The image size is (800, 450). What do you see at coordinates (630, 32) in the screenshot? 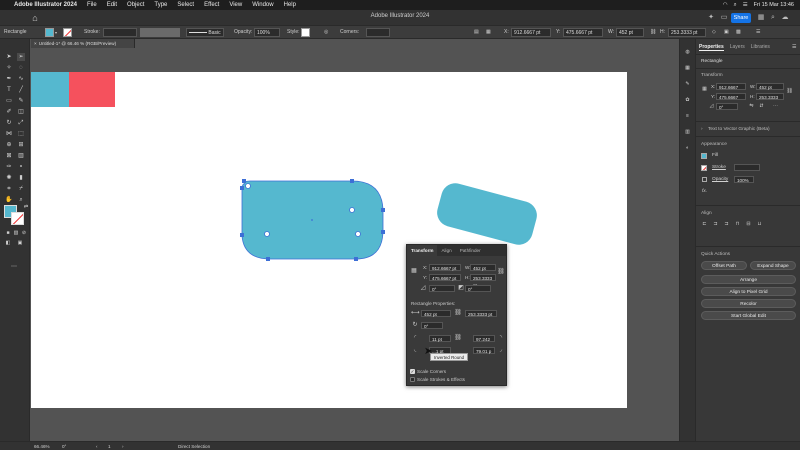
I see `w-field: 452 pt` at bounding box center [630, 32].